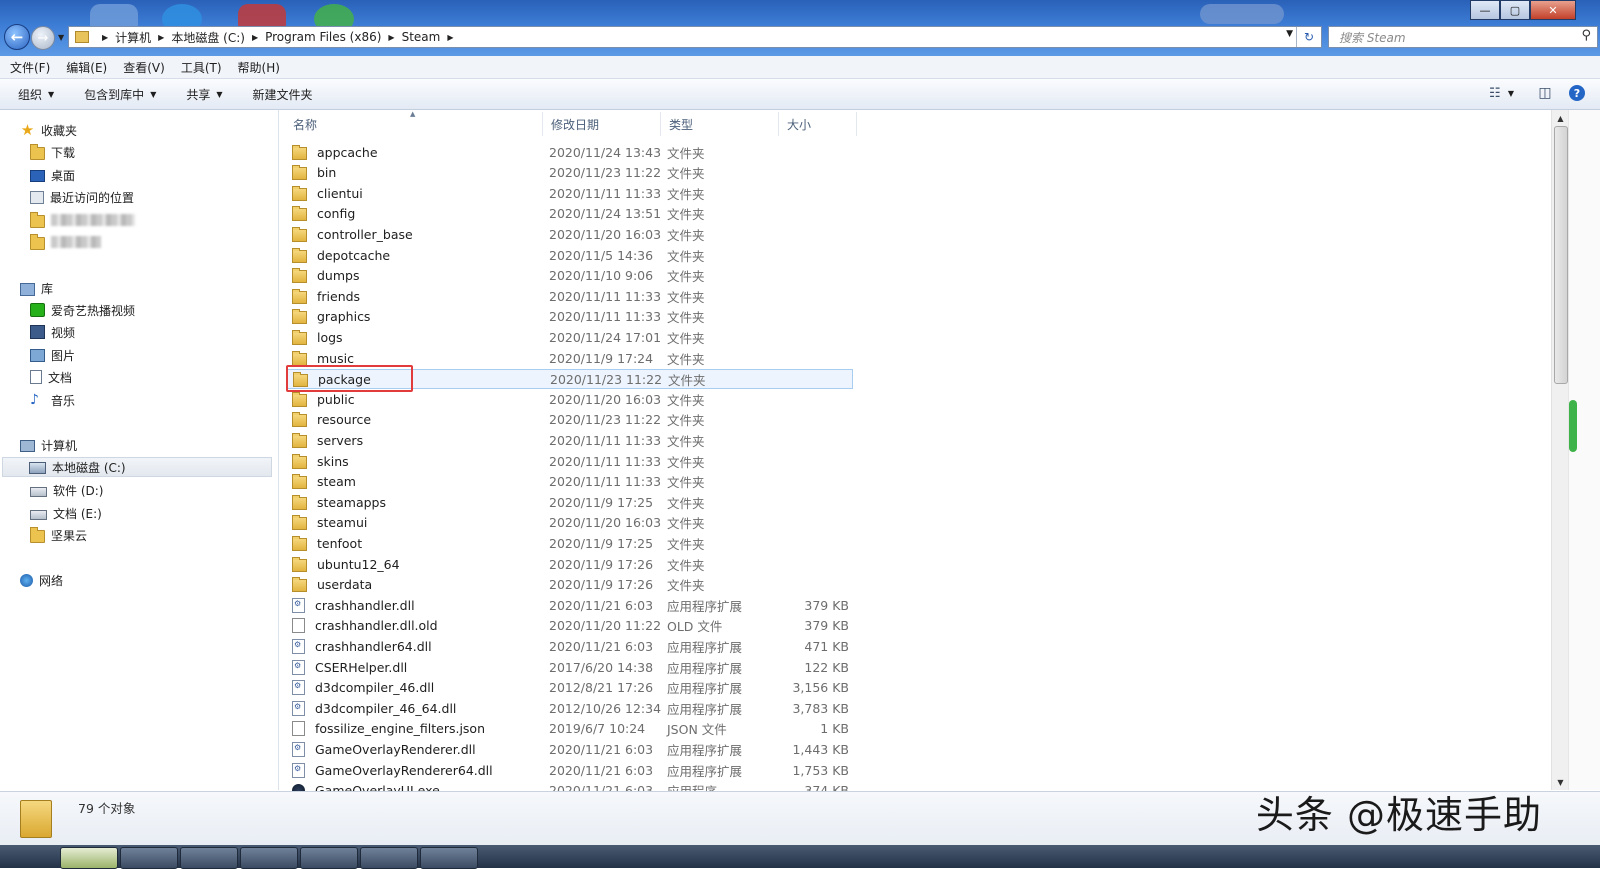 The image size is (1600, 869). What do you see at coordinates (395, 749) in the screenshot?
I see `file-name: GameOverlayRenderer.dll` at bounding box center [395, 749].